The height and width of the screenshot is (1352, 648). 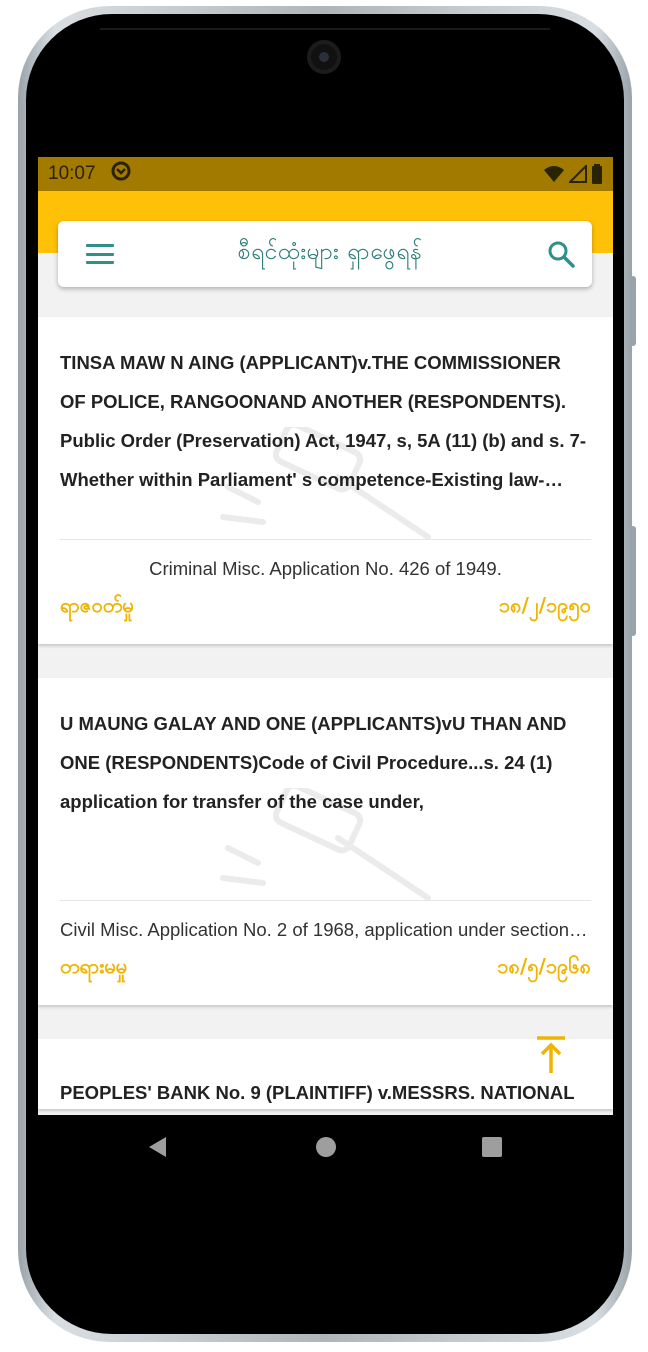 What do you see at coordinates (100, 254) in the screenshot?
I see `menu-icon` at bounding box center [100, 254].